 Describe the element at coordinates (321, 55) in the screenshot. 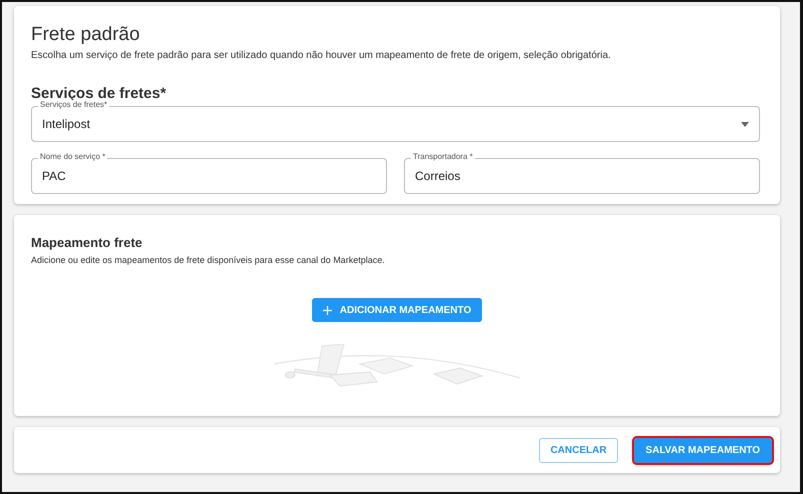

I see `card-description: Escolha um serviço de frete padrão para ser utilizado quando não houver um mapeamento de frete de origem, seleção obrigatória.` at that location.